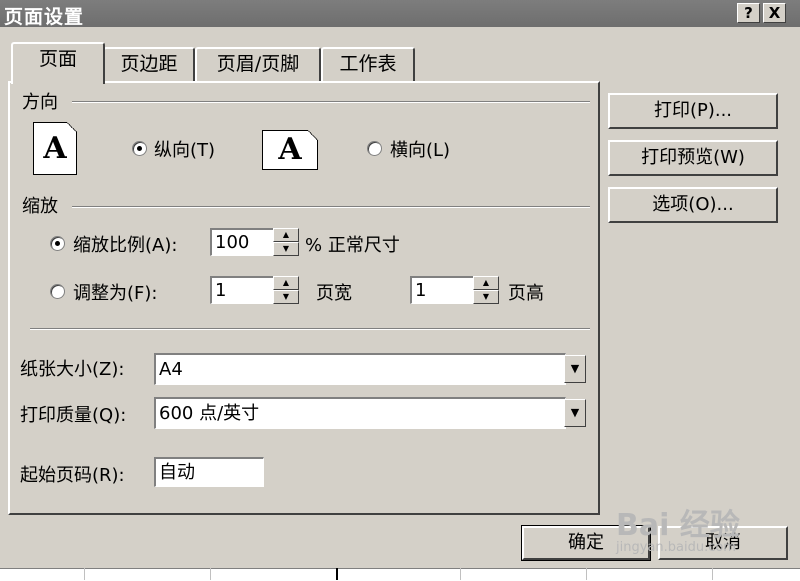  I want to click on pages-wide-spinner: ▲ ▼, so click(286, 290).